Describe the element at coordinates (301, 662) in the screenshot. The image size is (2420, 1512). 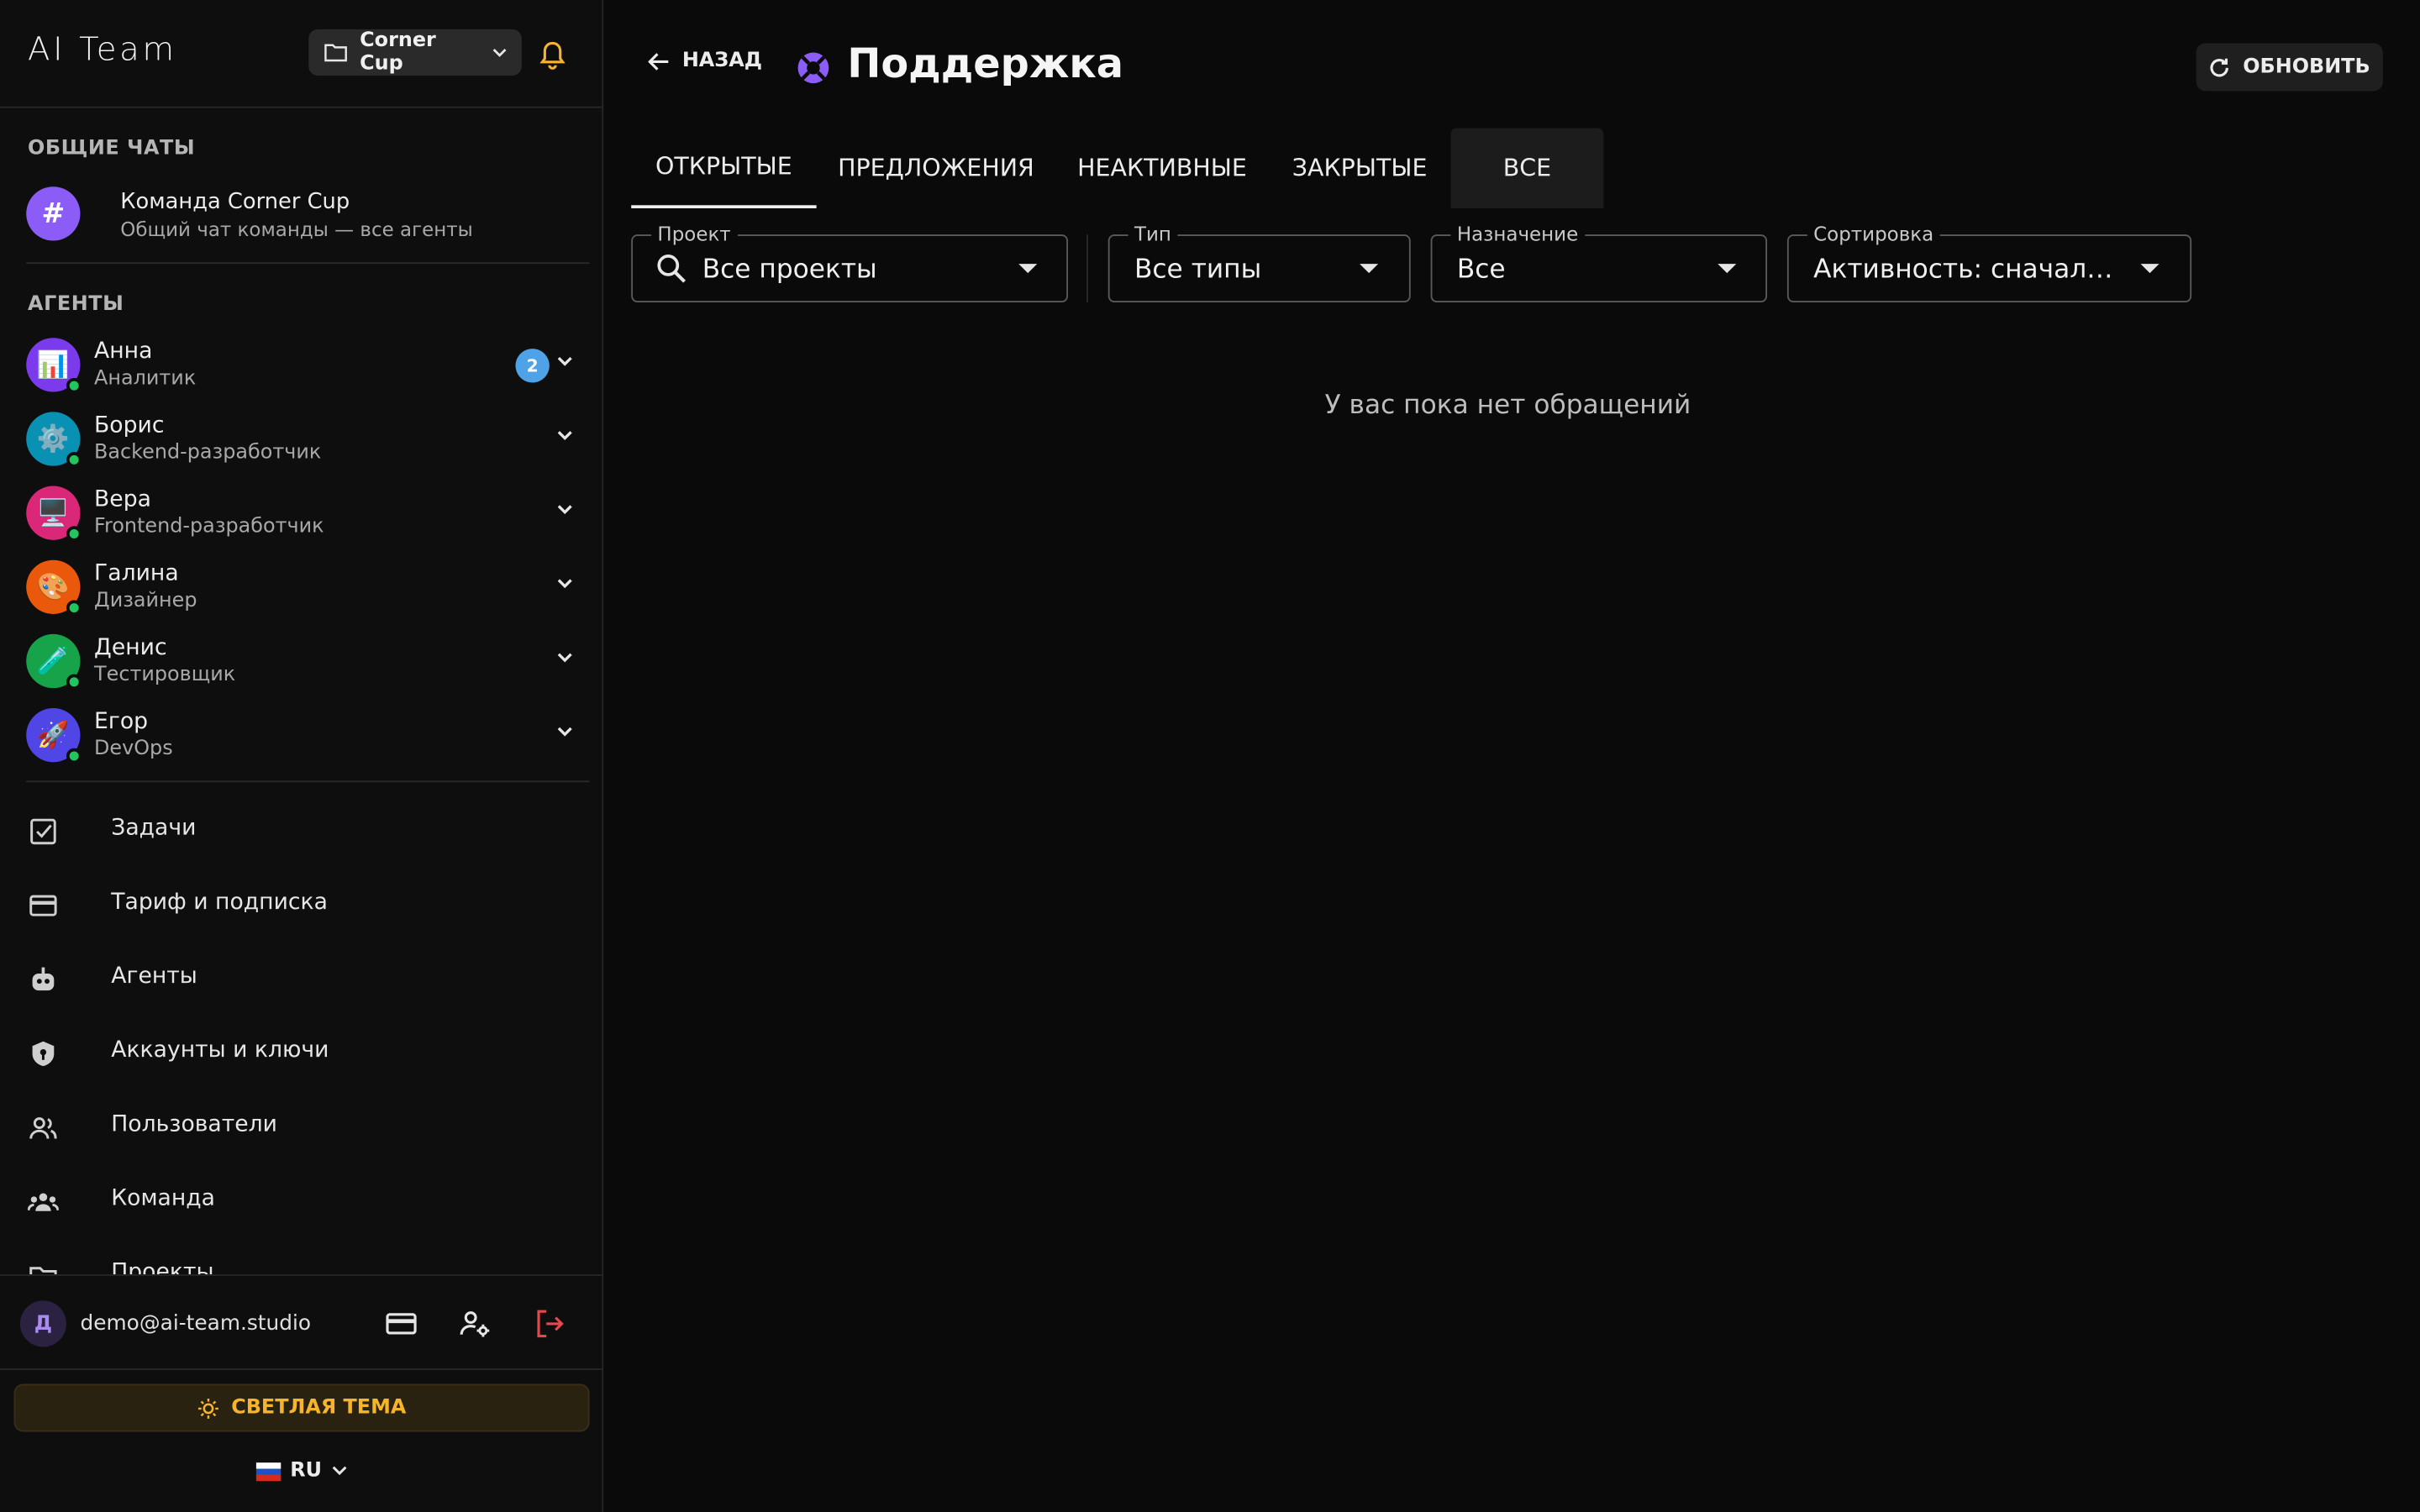
I see `agent-item-denis: 🧪 Денис Тестировщик` at that location.